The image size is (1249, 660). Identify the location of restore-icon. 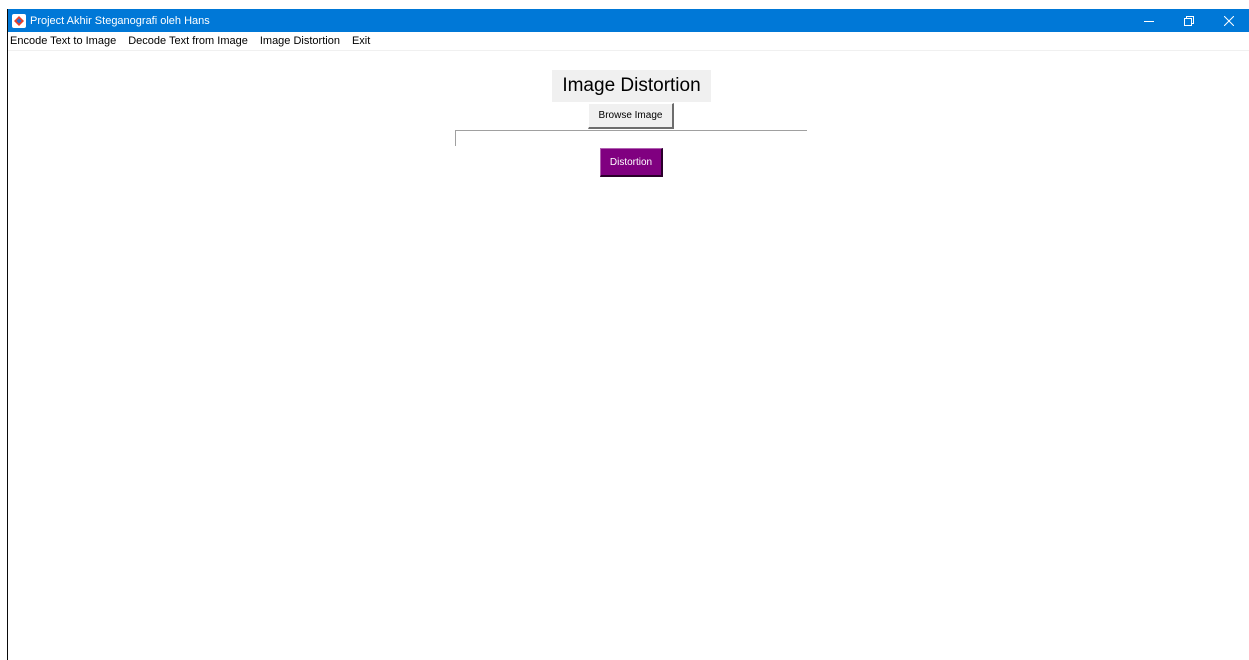
(1189, 20).